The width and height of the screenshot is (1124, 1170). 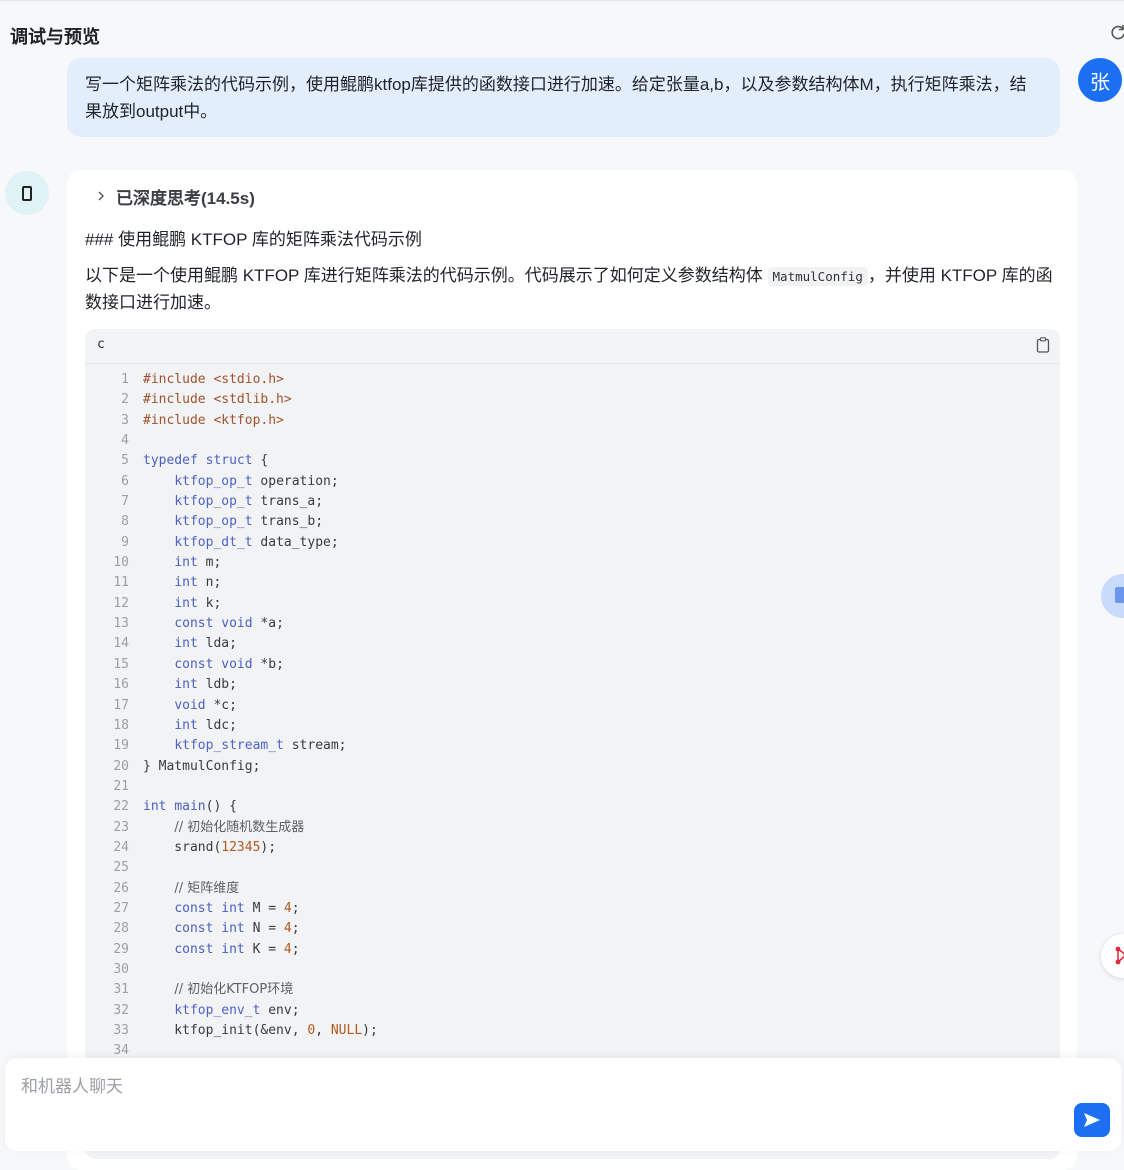 What do you see at coordinates (107, 441) in the screenshot?
I see `line-number: 4` at bounding box center [107, 441].